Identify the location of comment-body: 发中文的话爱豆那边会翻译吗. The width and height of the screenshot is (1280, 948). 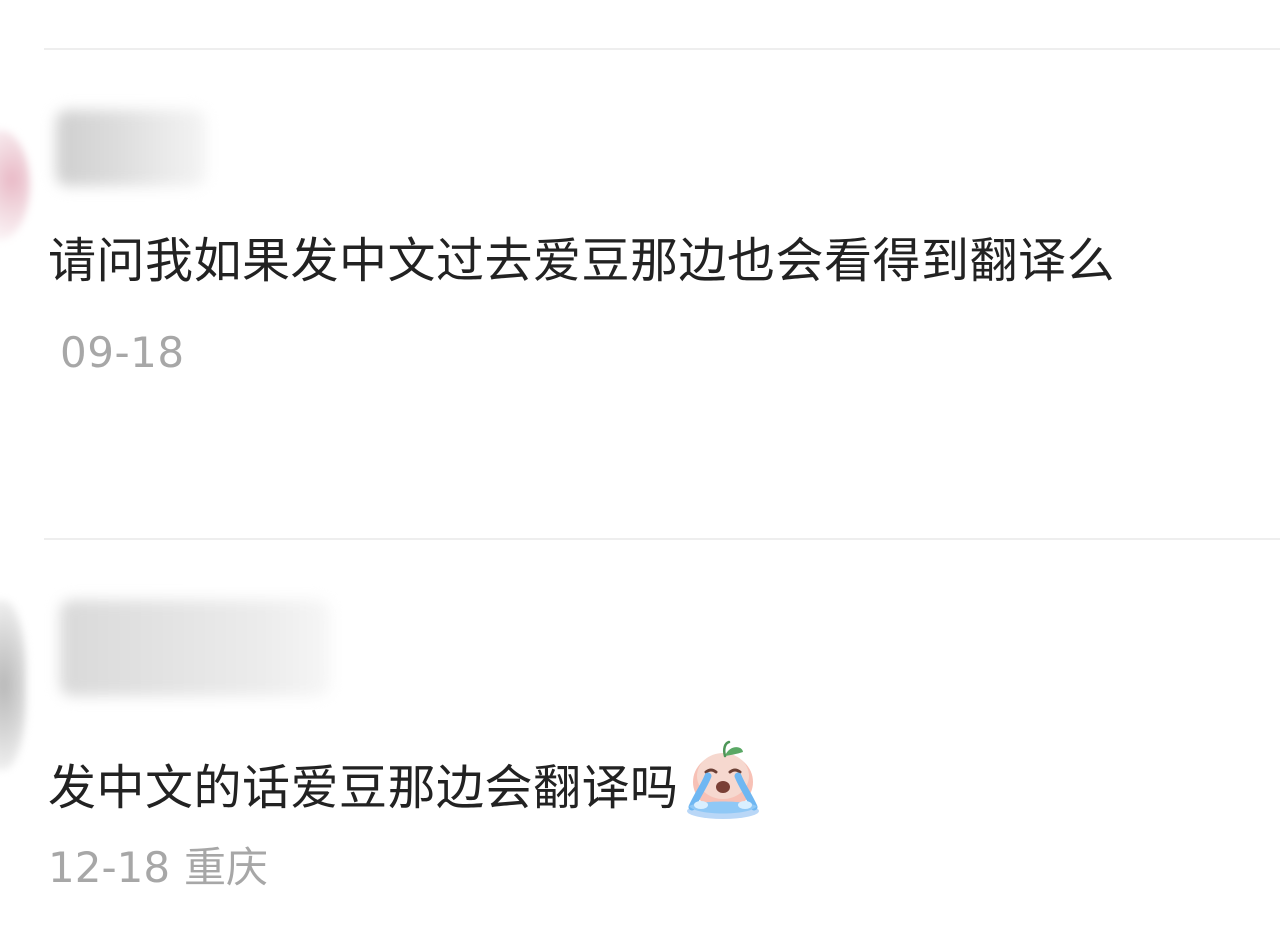
(648, 785).